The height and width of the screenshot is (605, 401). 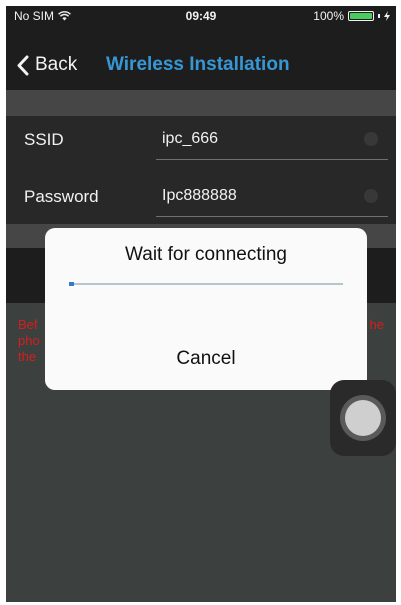 What do you see at coordinates (206, 284) in the screenshot?
I see `connection-progress-bar` at bounding box center [206, 284].